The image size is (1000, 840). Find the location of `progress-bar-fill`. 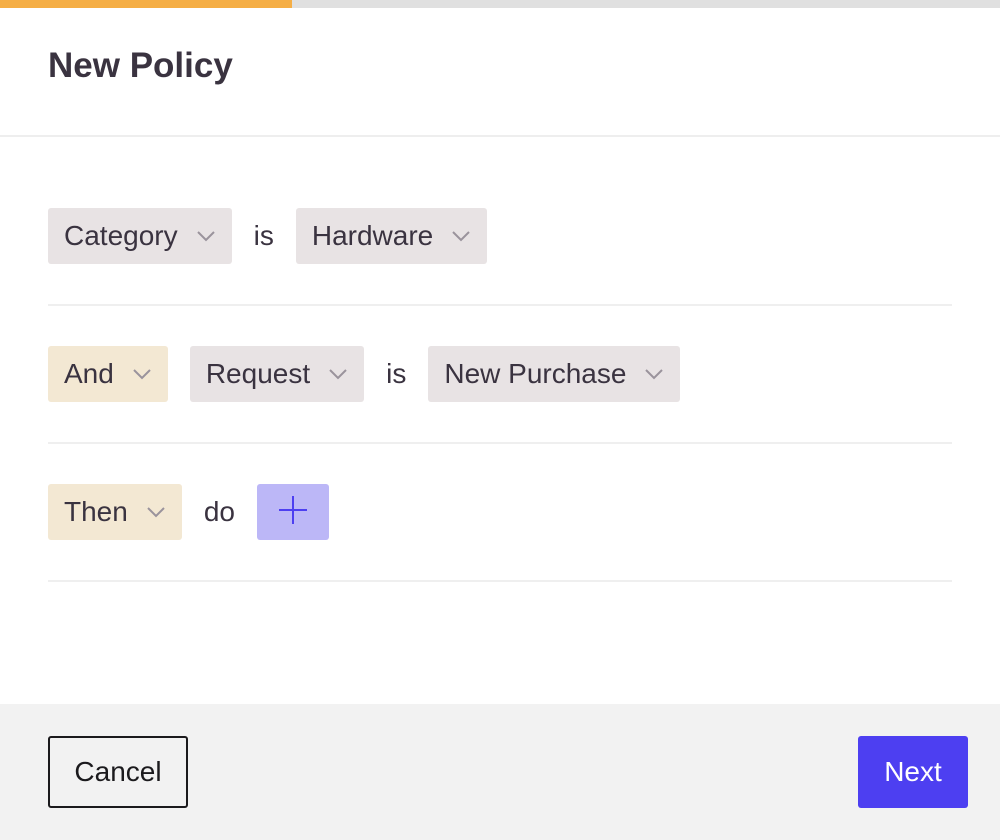

progress-bar-fill is located at coordinates (146, 4).